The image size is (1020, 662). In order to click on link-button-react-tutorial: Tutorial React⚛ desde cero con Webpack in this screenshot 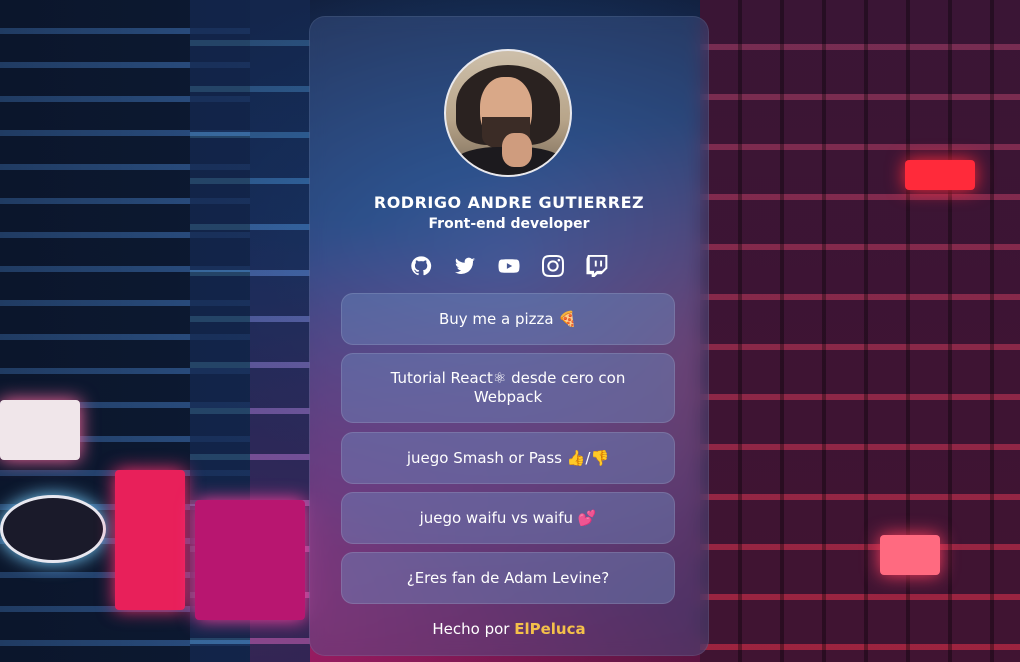, I will do `click(508, 388)`.